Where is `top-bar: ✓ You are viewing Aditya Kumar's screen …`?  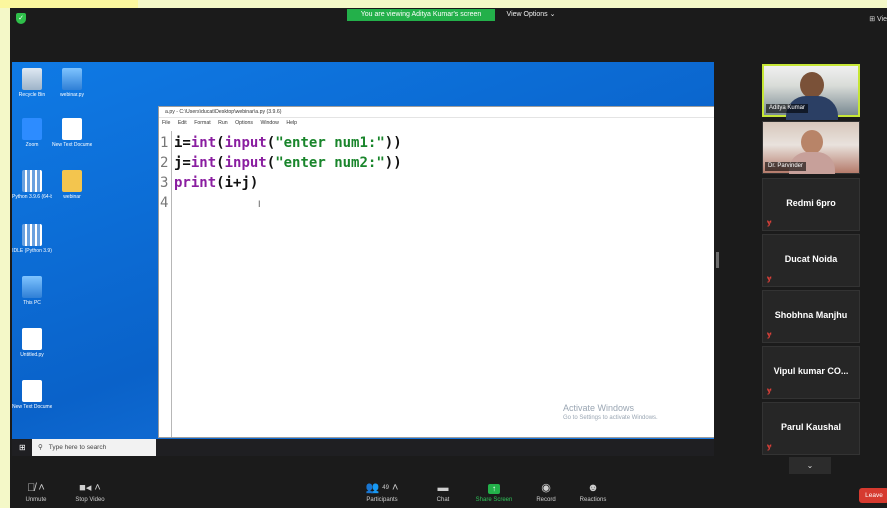 top-bar: ✓ You are viewing Aditya Kumar's screen … is located at coordinates (448, 19).